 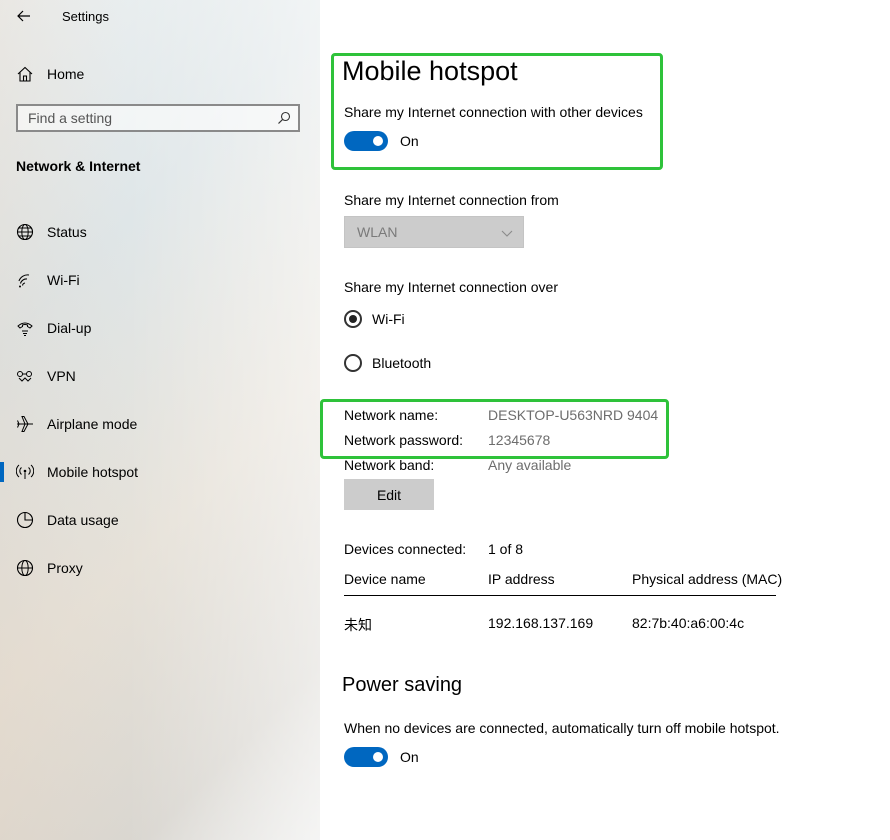 What do you see at coordinates (405, 549) in the screenshot?
I see `devices-connected-label: Devices connected:` at bounding box center [405, 549].